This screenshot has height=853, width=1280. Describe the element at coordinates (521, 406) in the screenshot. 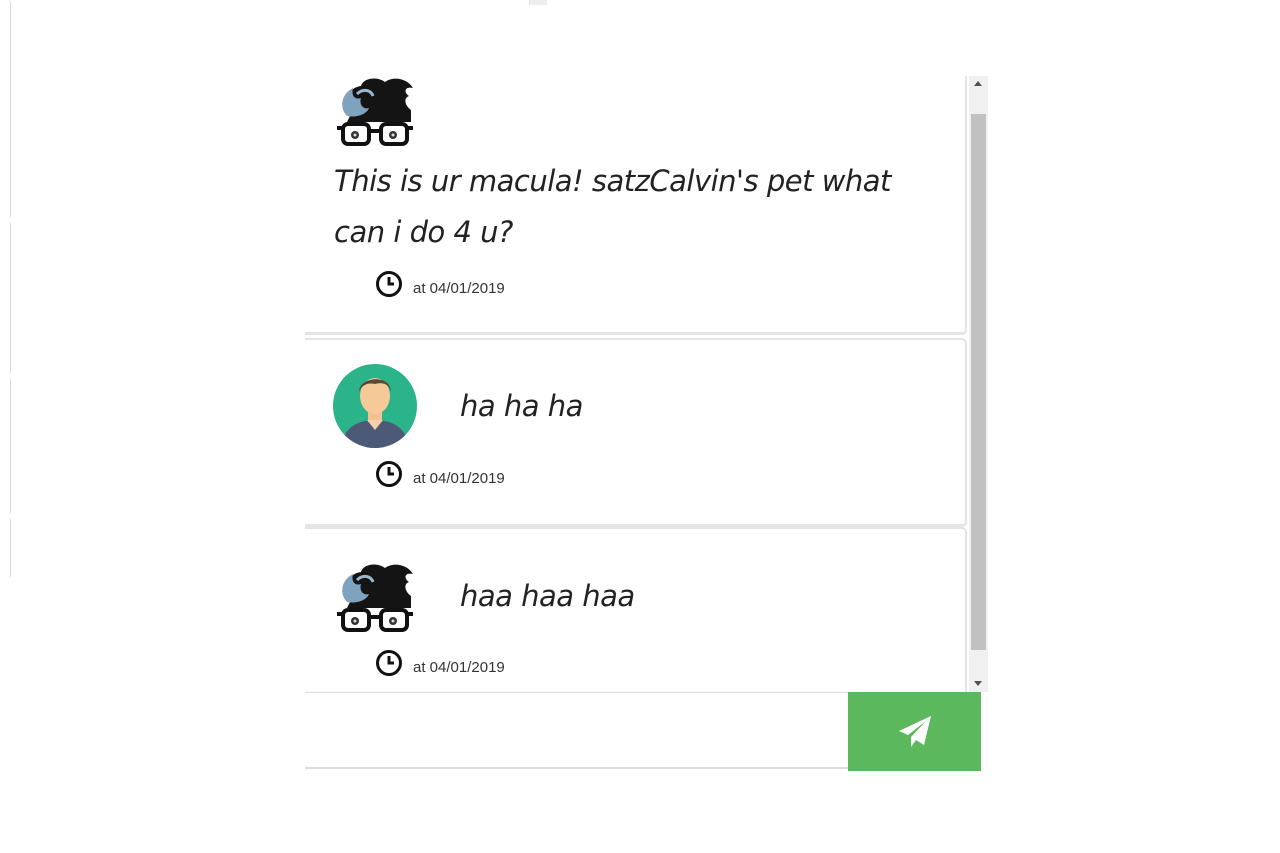

I see `message-text: ha ha ha` at that location.